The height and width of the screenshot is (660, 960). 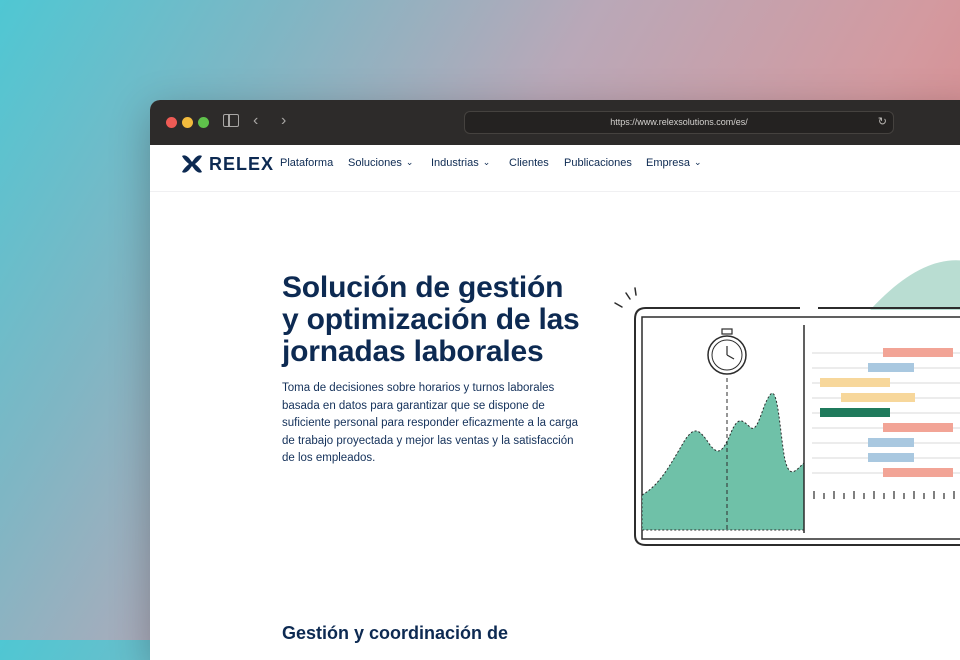 I want to click on nav-item-label: Empresa, so click(x=668, y=163).